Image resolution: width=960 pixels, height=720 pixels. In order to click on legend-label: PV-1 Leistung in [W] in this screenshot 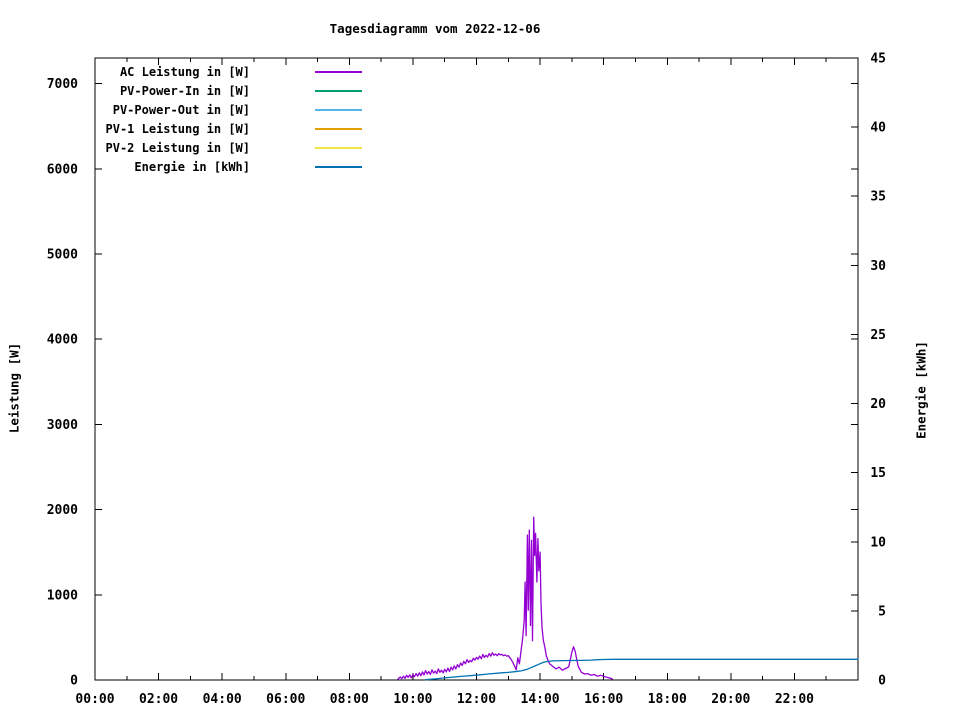, I will do `click(178, 128)`.